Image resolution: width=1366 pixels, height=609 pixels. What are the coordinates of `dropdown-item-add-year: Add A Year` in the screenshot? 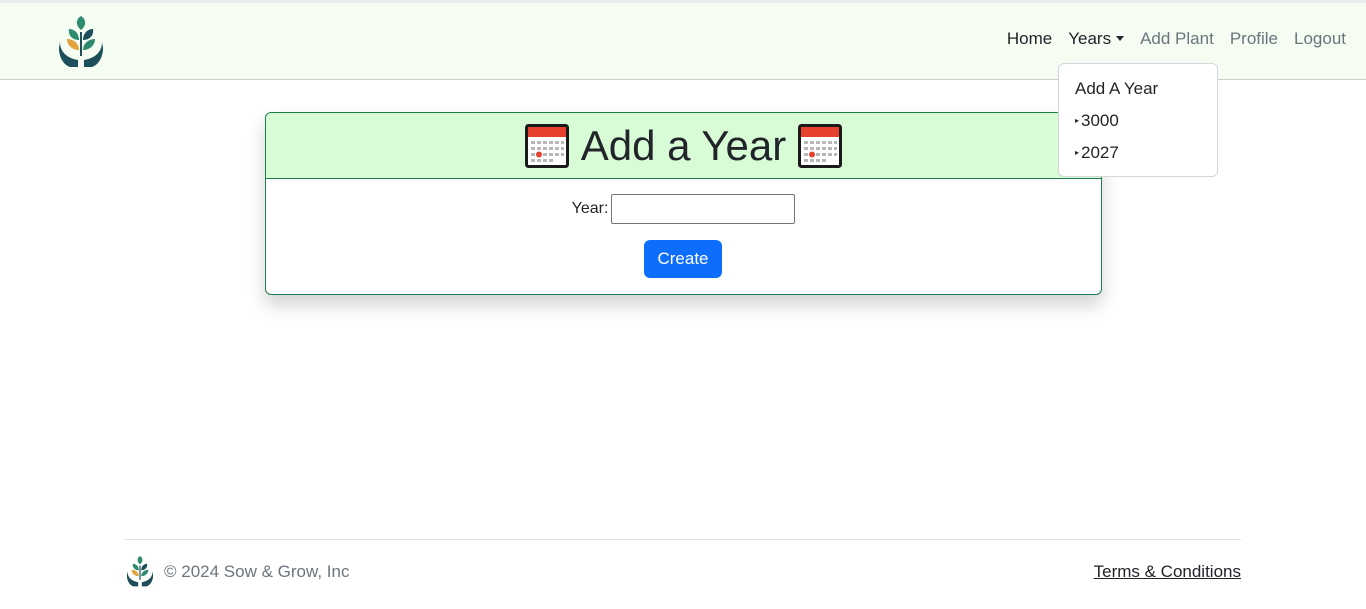 It's located at (1138, 93).